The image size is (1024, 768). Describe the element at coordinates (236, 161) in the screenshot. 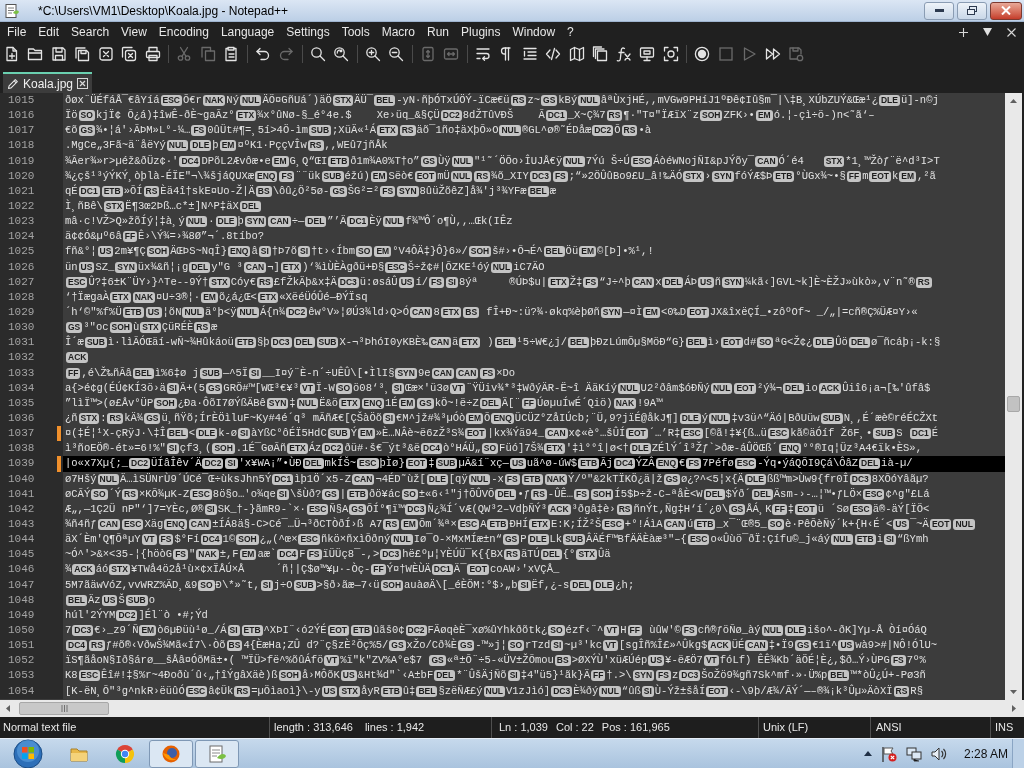

I see `code-text: DPõL2Ævôæ•e` at that location.